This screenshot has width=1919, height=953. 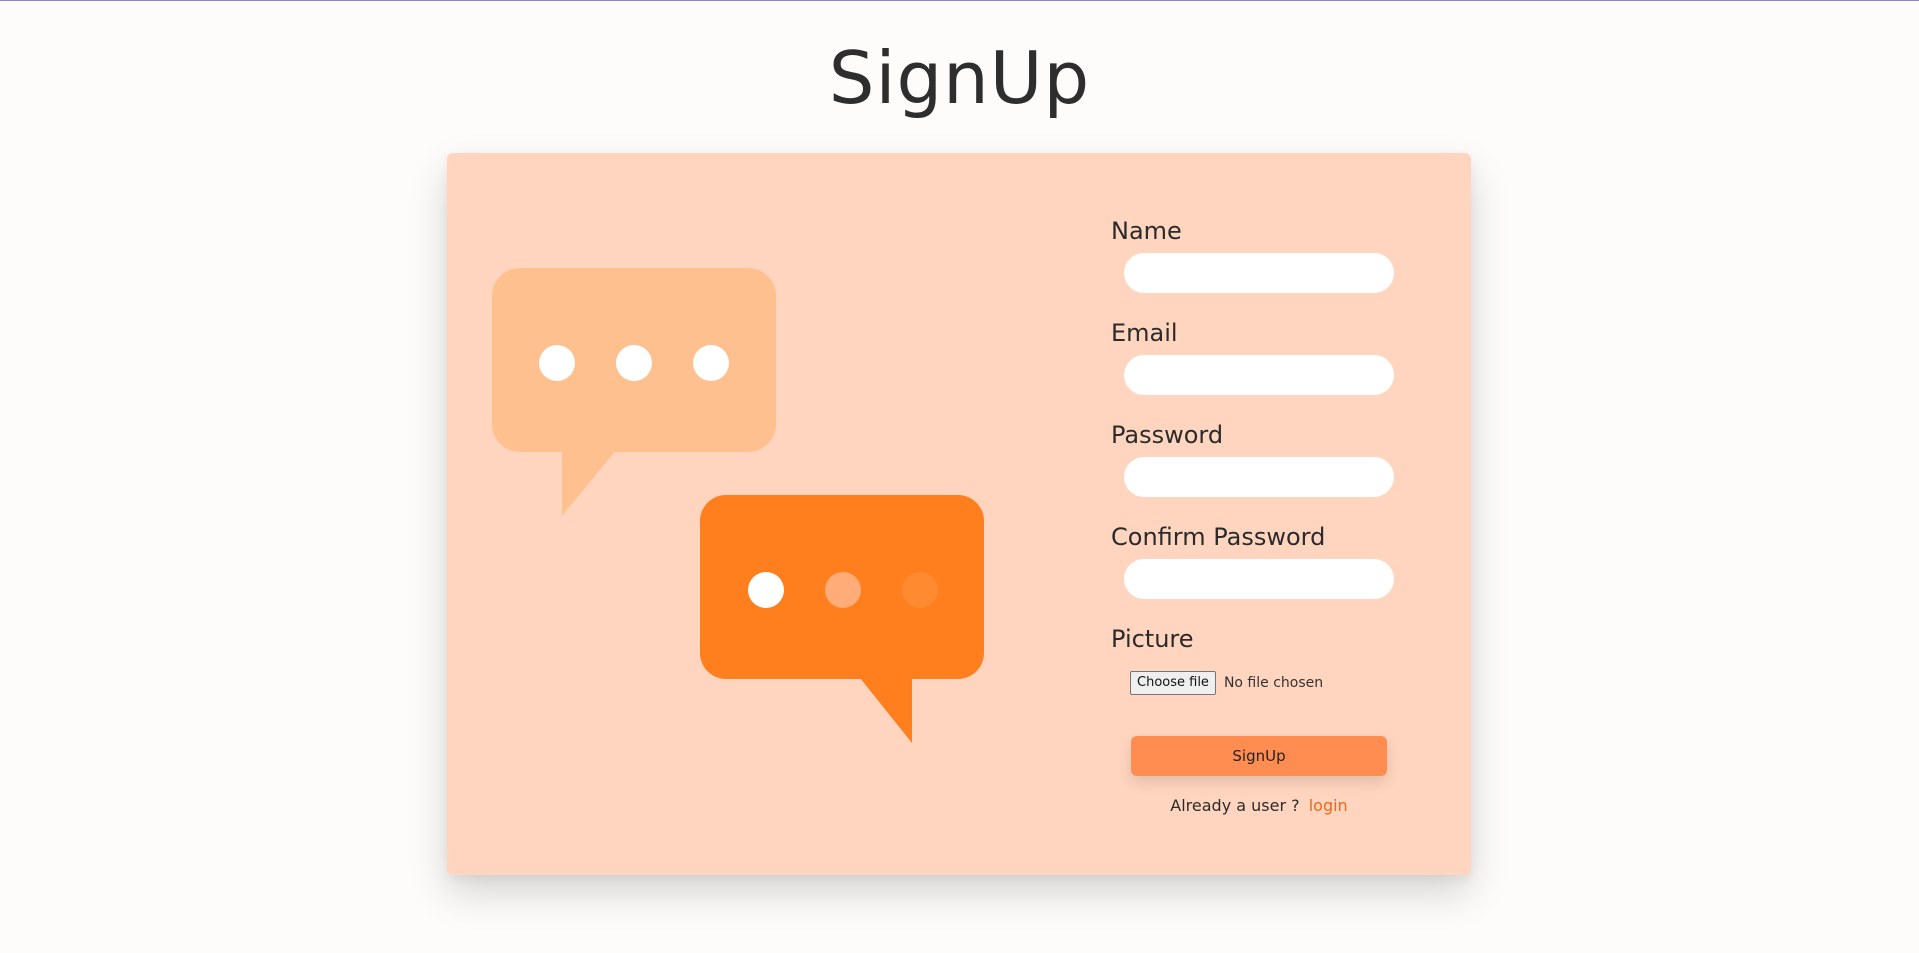 What do you see at coordinates (1218, 537) in the screenshot?
I see `confirm-password-label: Confirm Password` at bounding box center [1218, 537].